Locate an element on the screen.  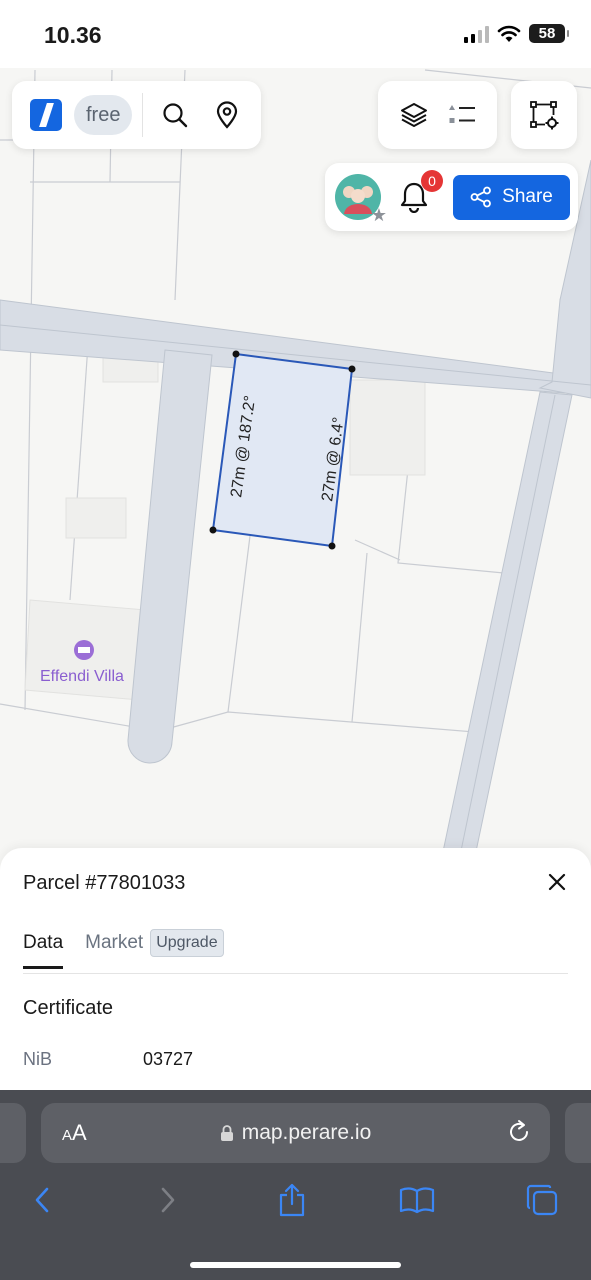
layers-button is located at coordinates (414, 115).